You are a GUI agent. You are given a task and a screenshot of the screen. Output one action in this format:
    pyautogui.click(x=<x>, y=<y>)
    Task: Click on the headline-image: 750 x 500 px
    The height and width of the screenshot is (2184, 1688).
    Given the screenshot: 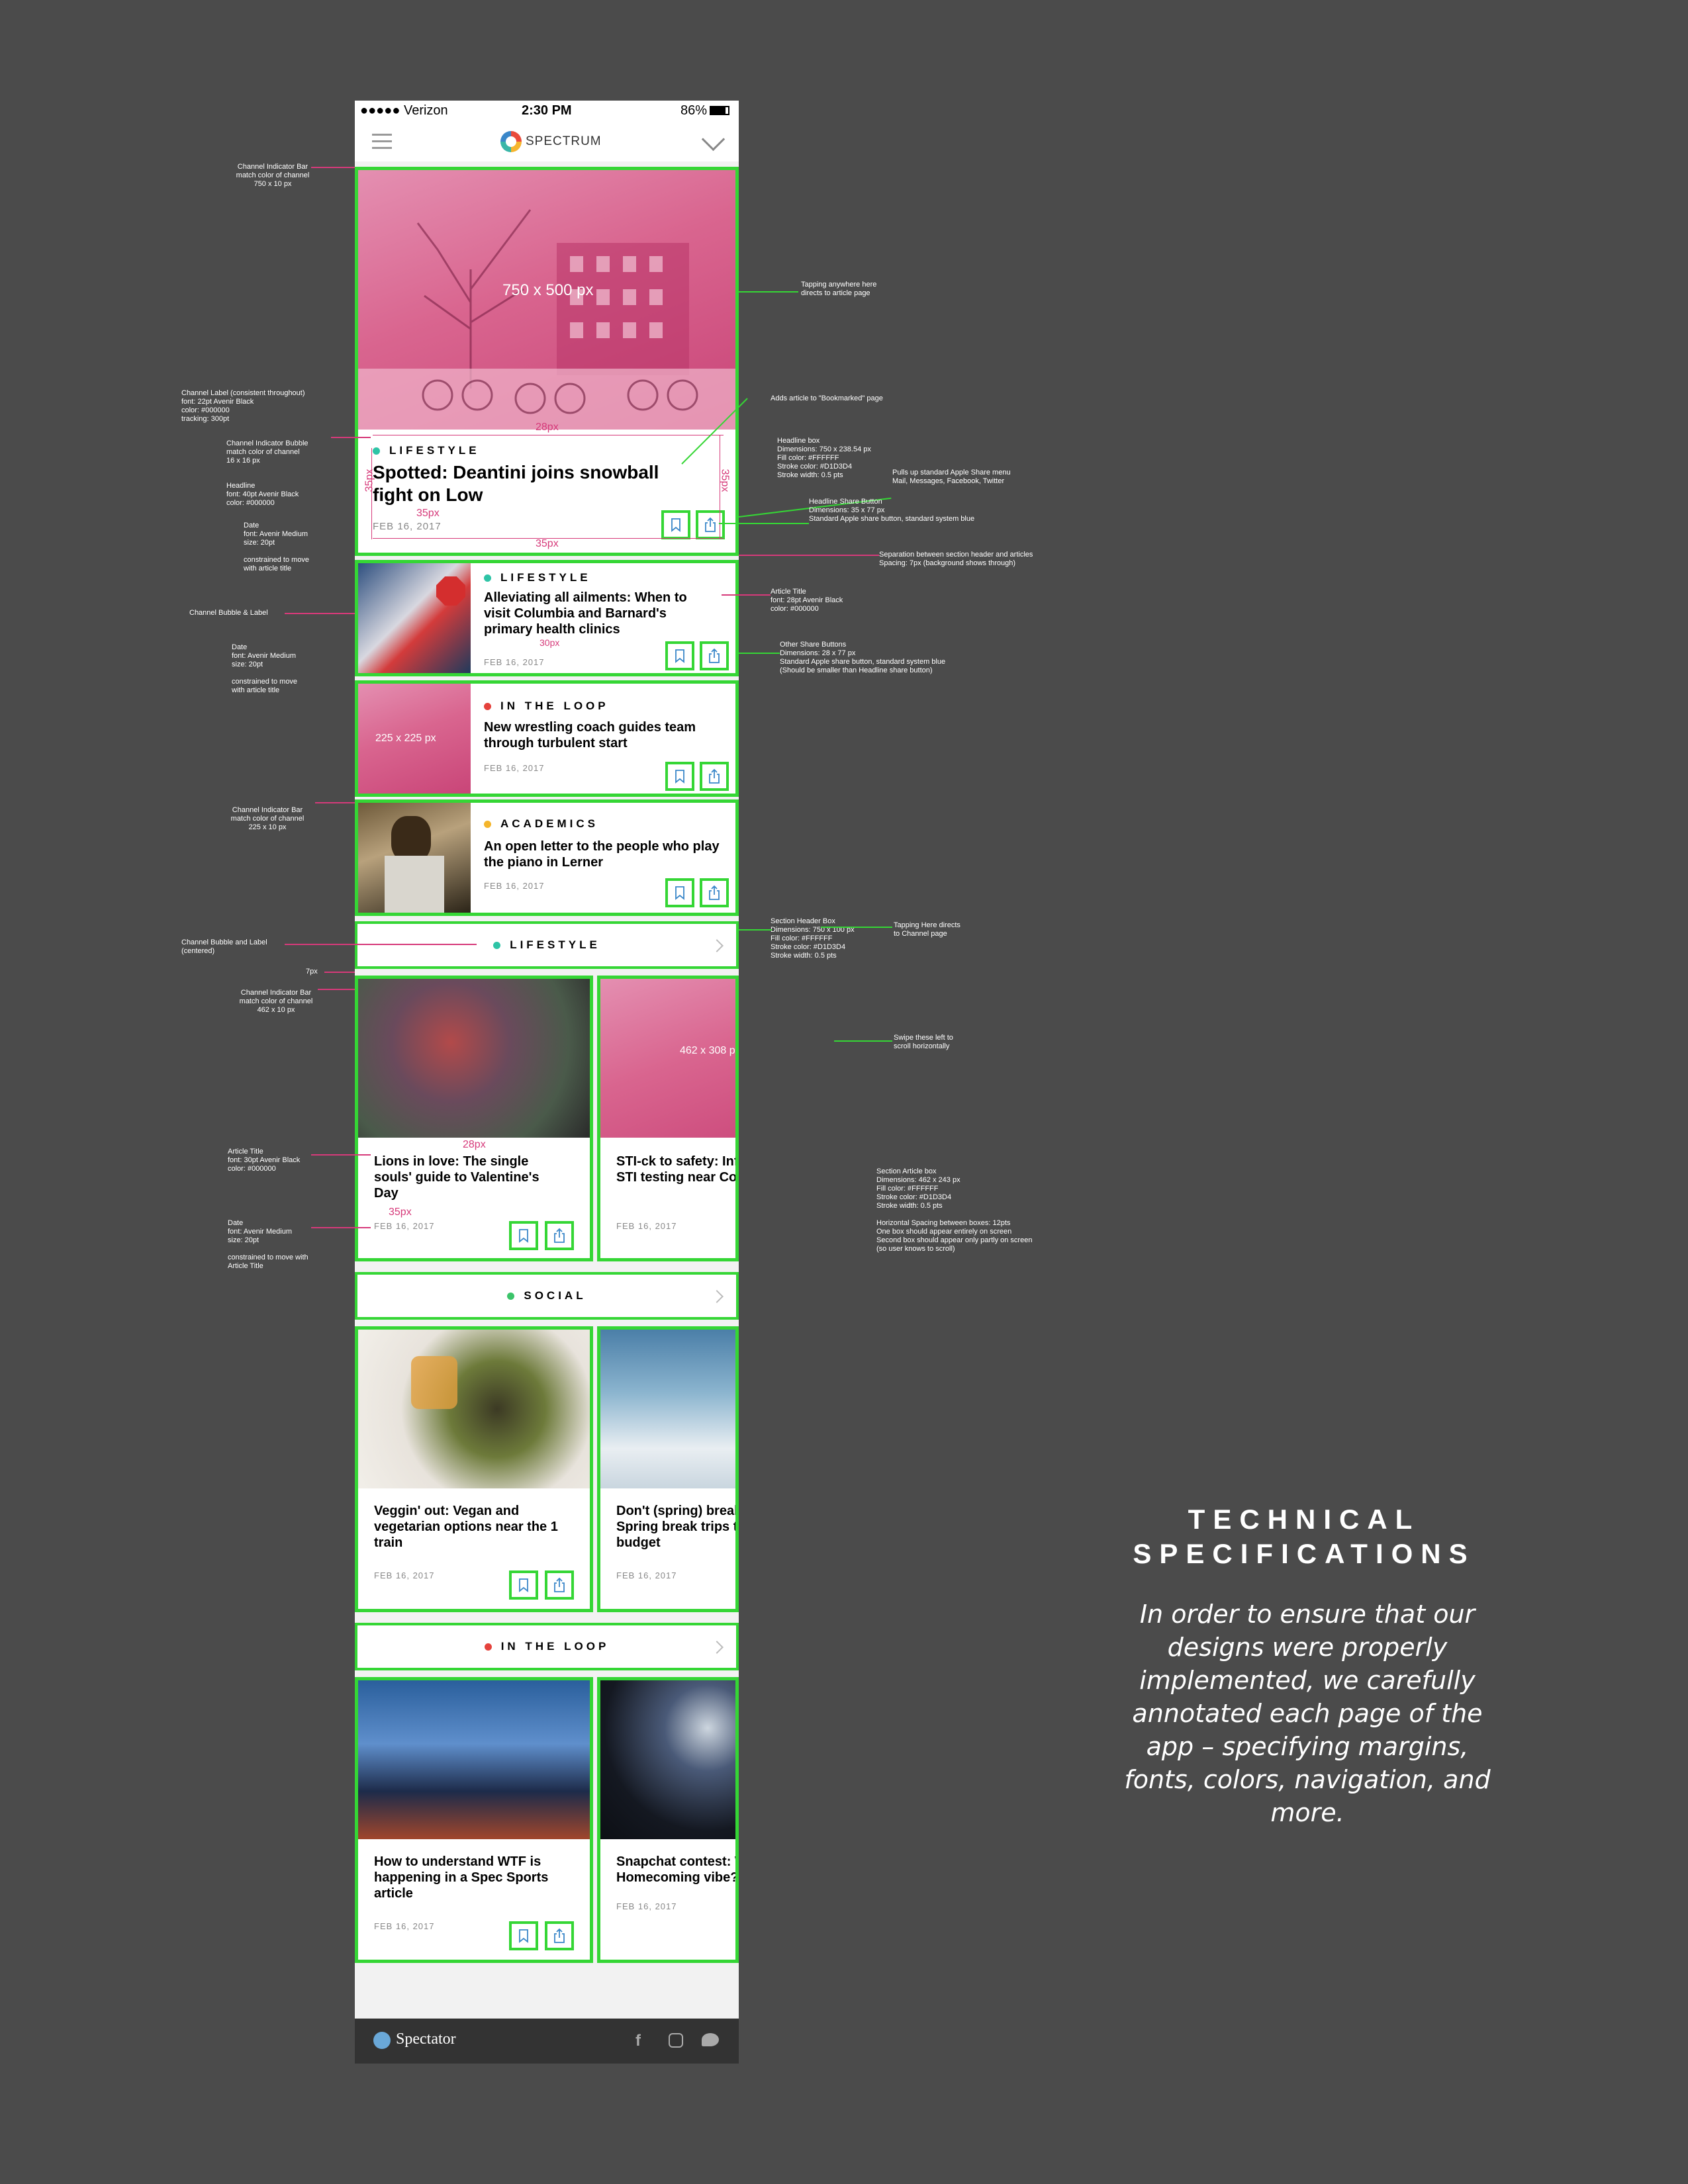 What is the action you would take?
    pyautogui.click(x=546, y=300)
    